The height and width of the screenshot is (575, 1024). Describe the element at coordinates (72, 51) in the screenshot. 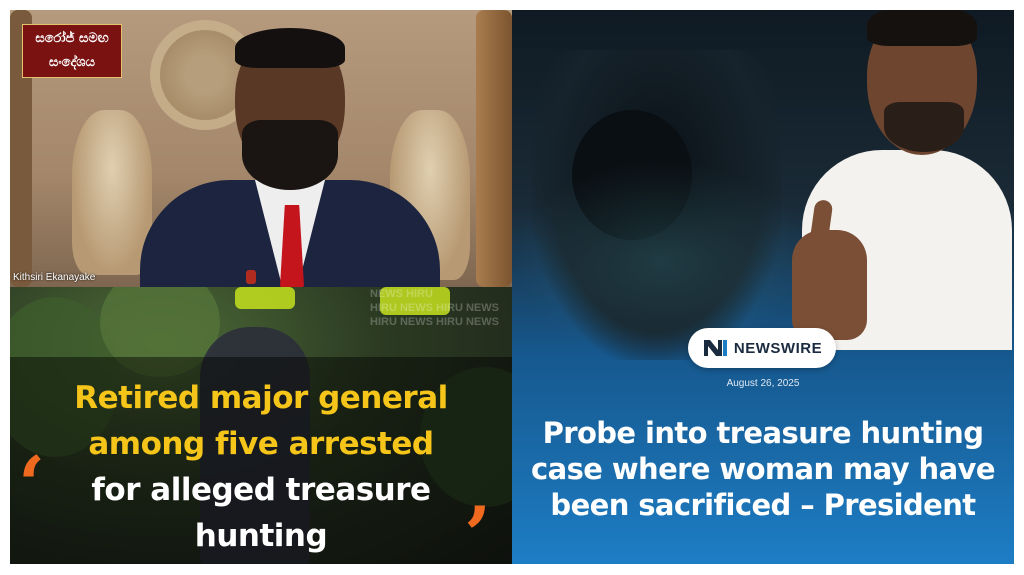

I see `channel-logo: සරෝජ් සමඟ සංදේශය` at that location.